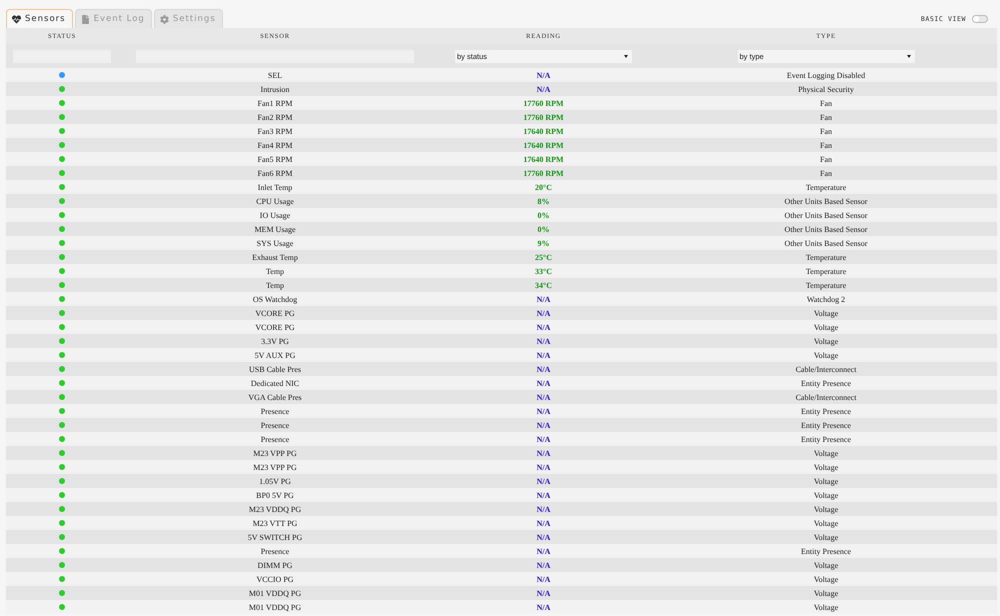  Describe the element at coordinates (275, 481) in the screenshot. I see `sensor-name: 1.05V PG` at that location.